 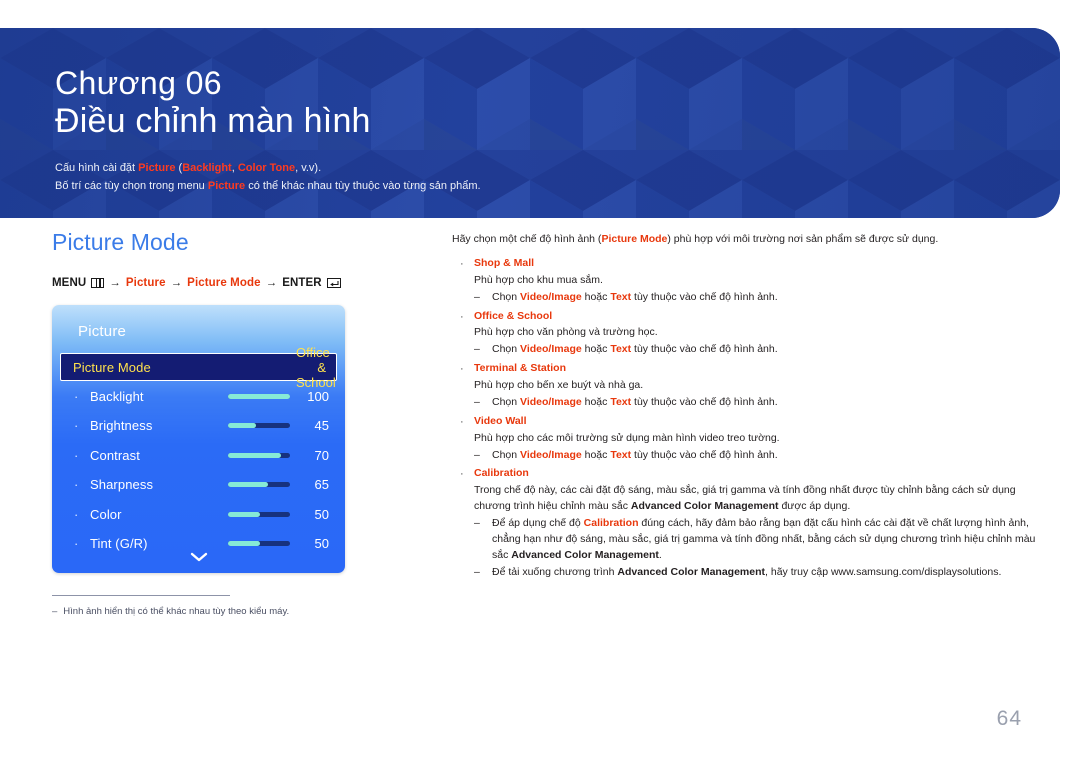 I want to click on mode-heading-row: · Video Wall, so click(x=752, y=422).